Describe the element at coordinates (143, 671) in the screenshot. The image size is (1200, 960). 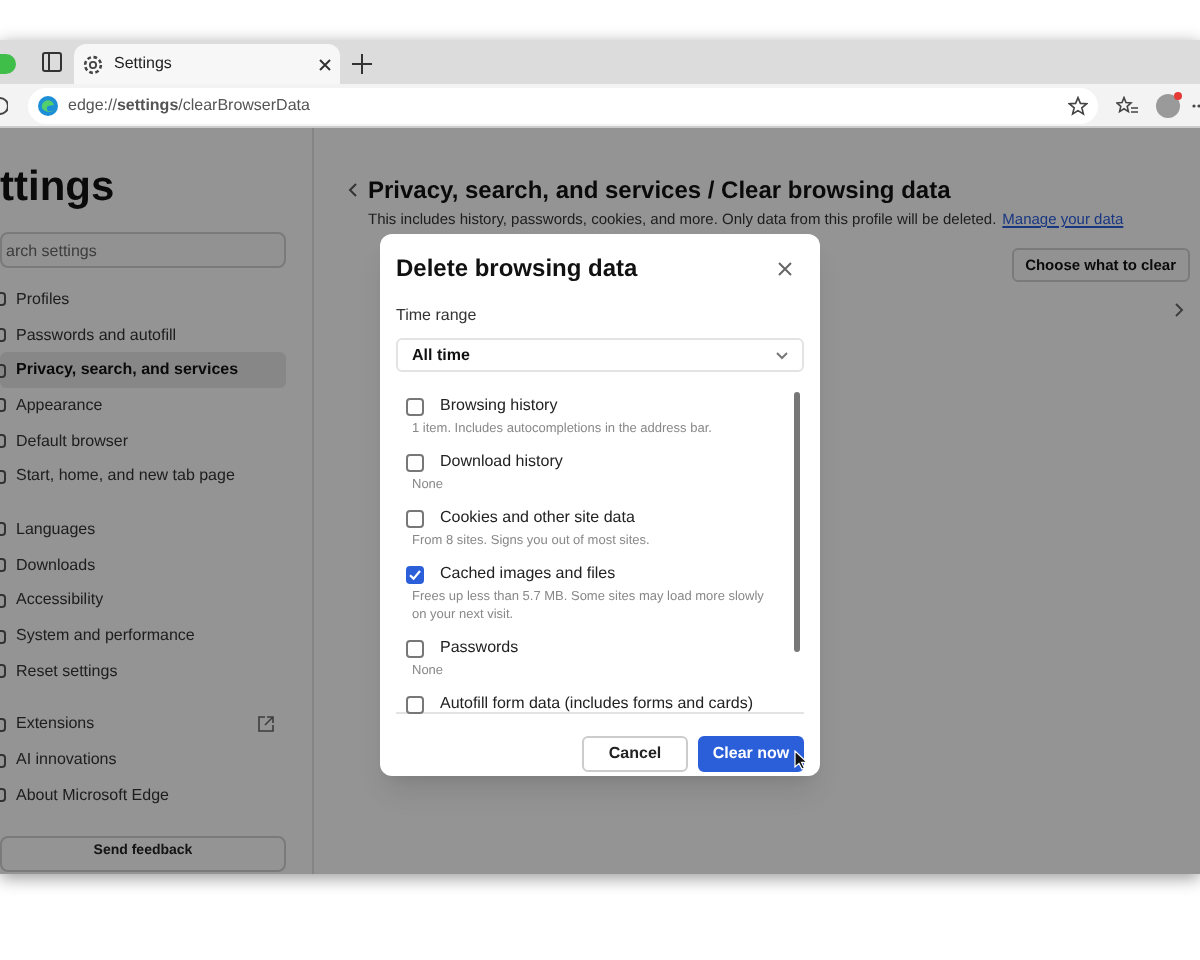
I see `sidebar-item: Reset settings` at that location.